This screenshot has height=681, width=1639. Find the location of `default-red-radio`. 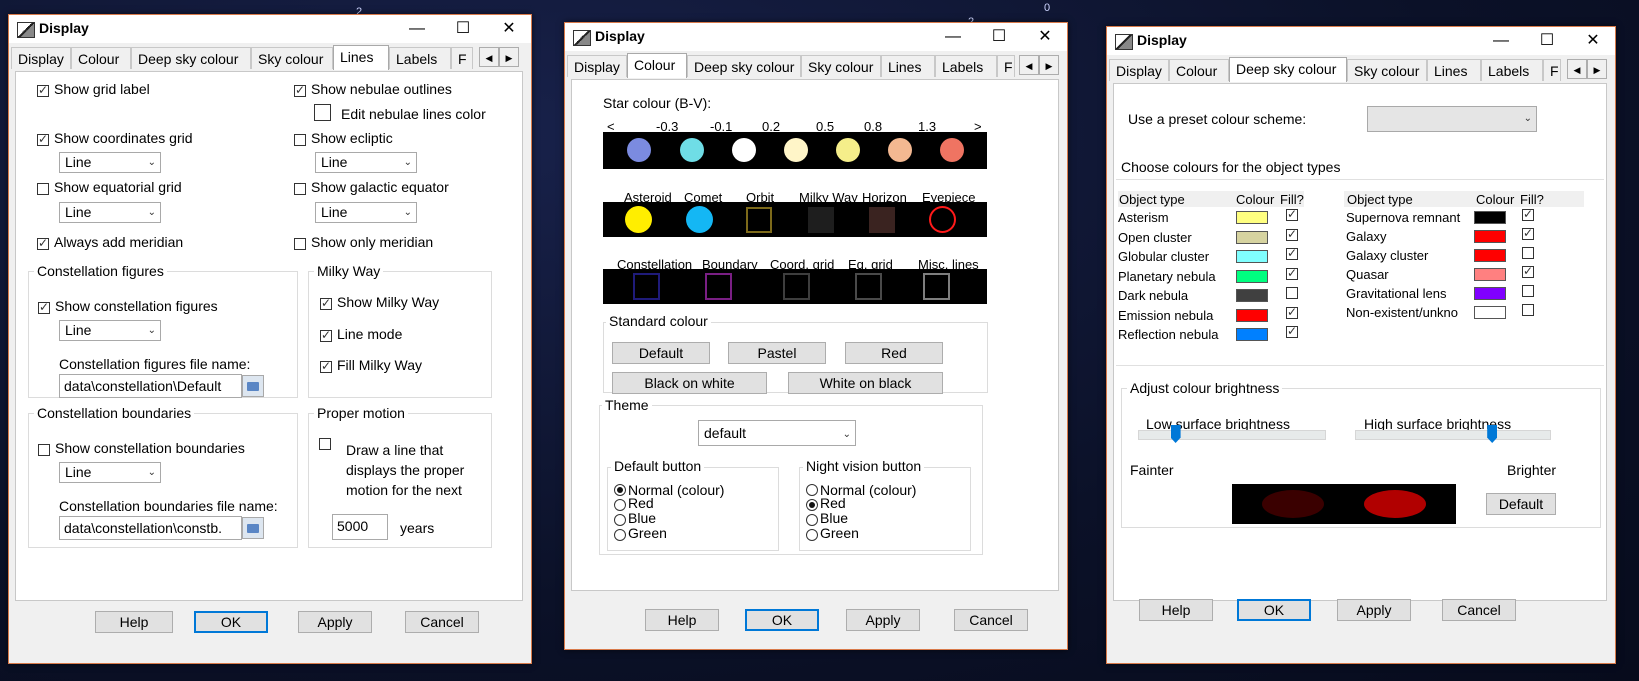

default-red-radio is located at coordinates (620, 505).